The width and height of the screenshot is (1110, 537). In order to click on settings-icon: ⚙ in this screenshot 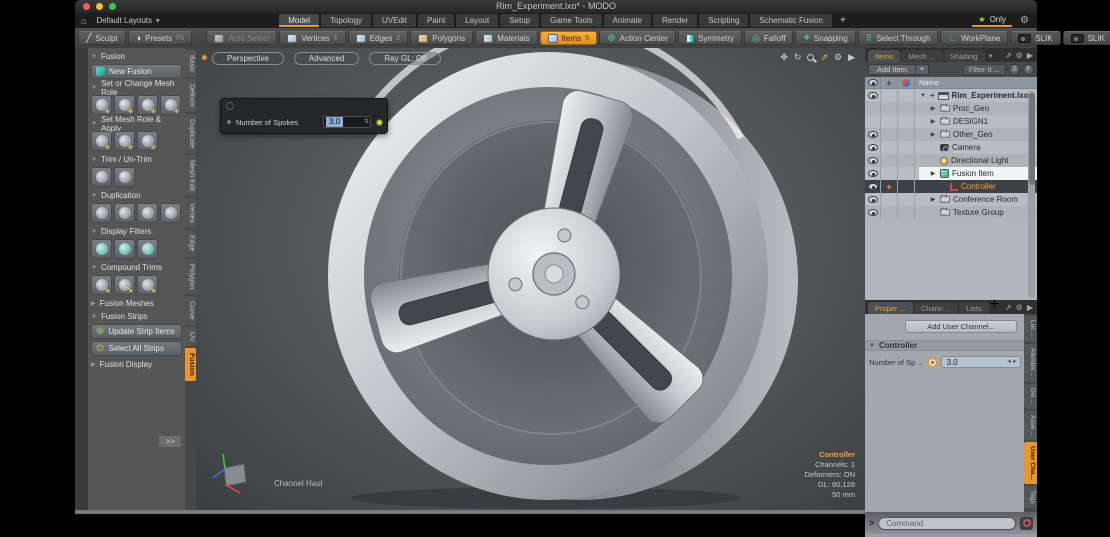, I will do `click(838, 57)`.